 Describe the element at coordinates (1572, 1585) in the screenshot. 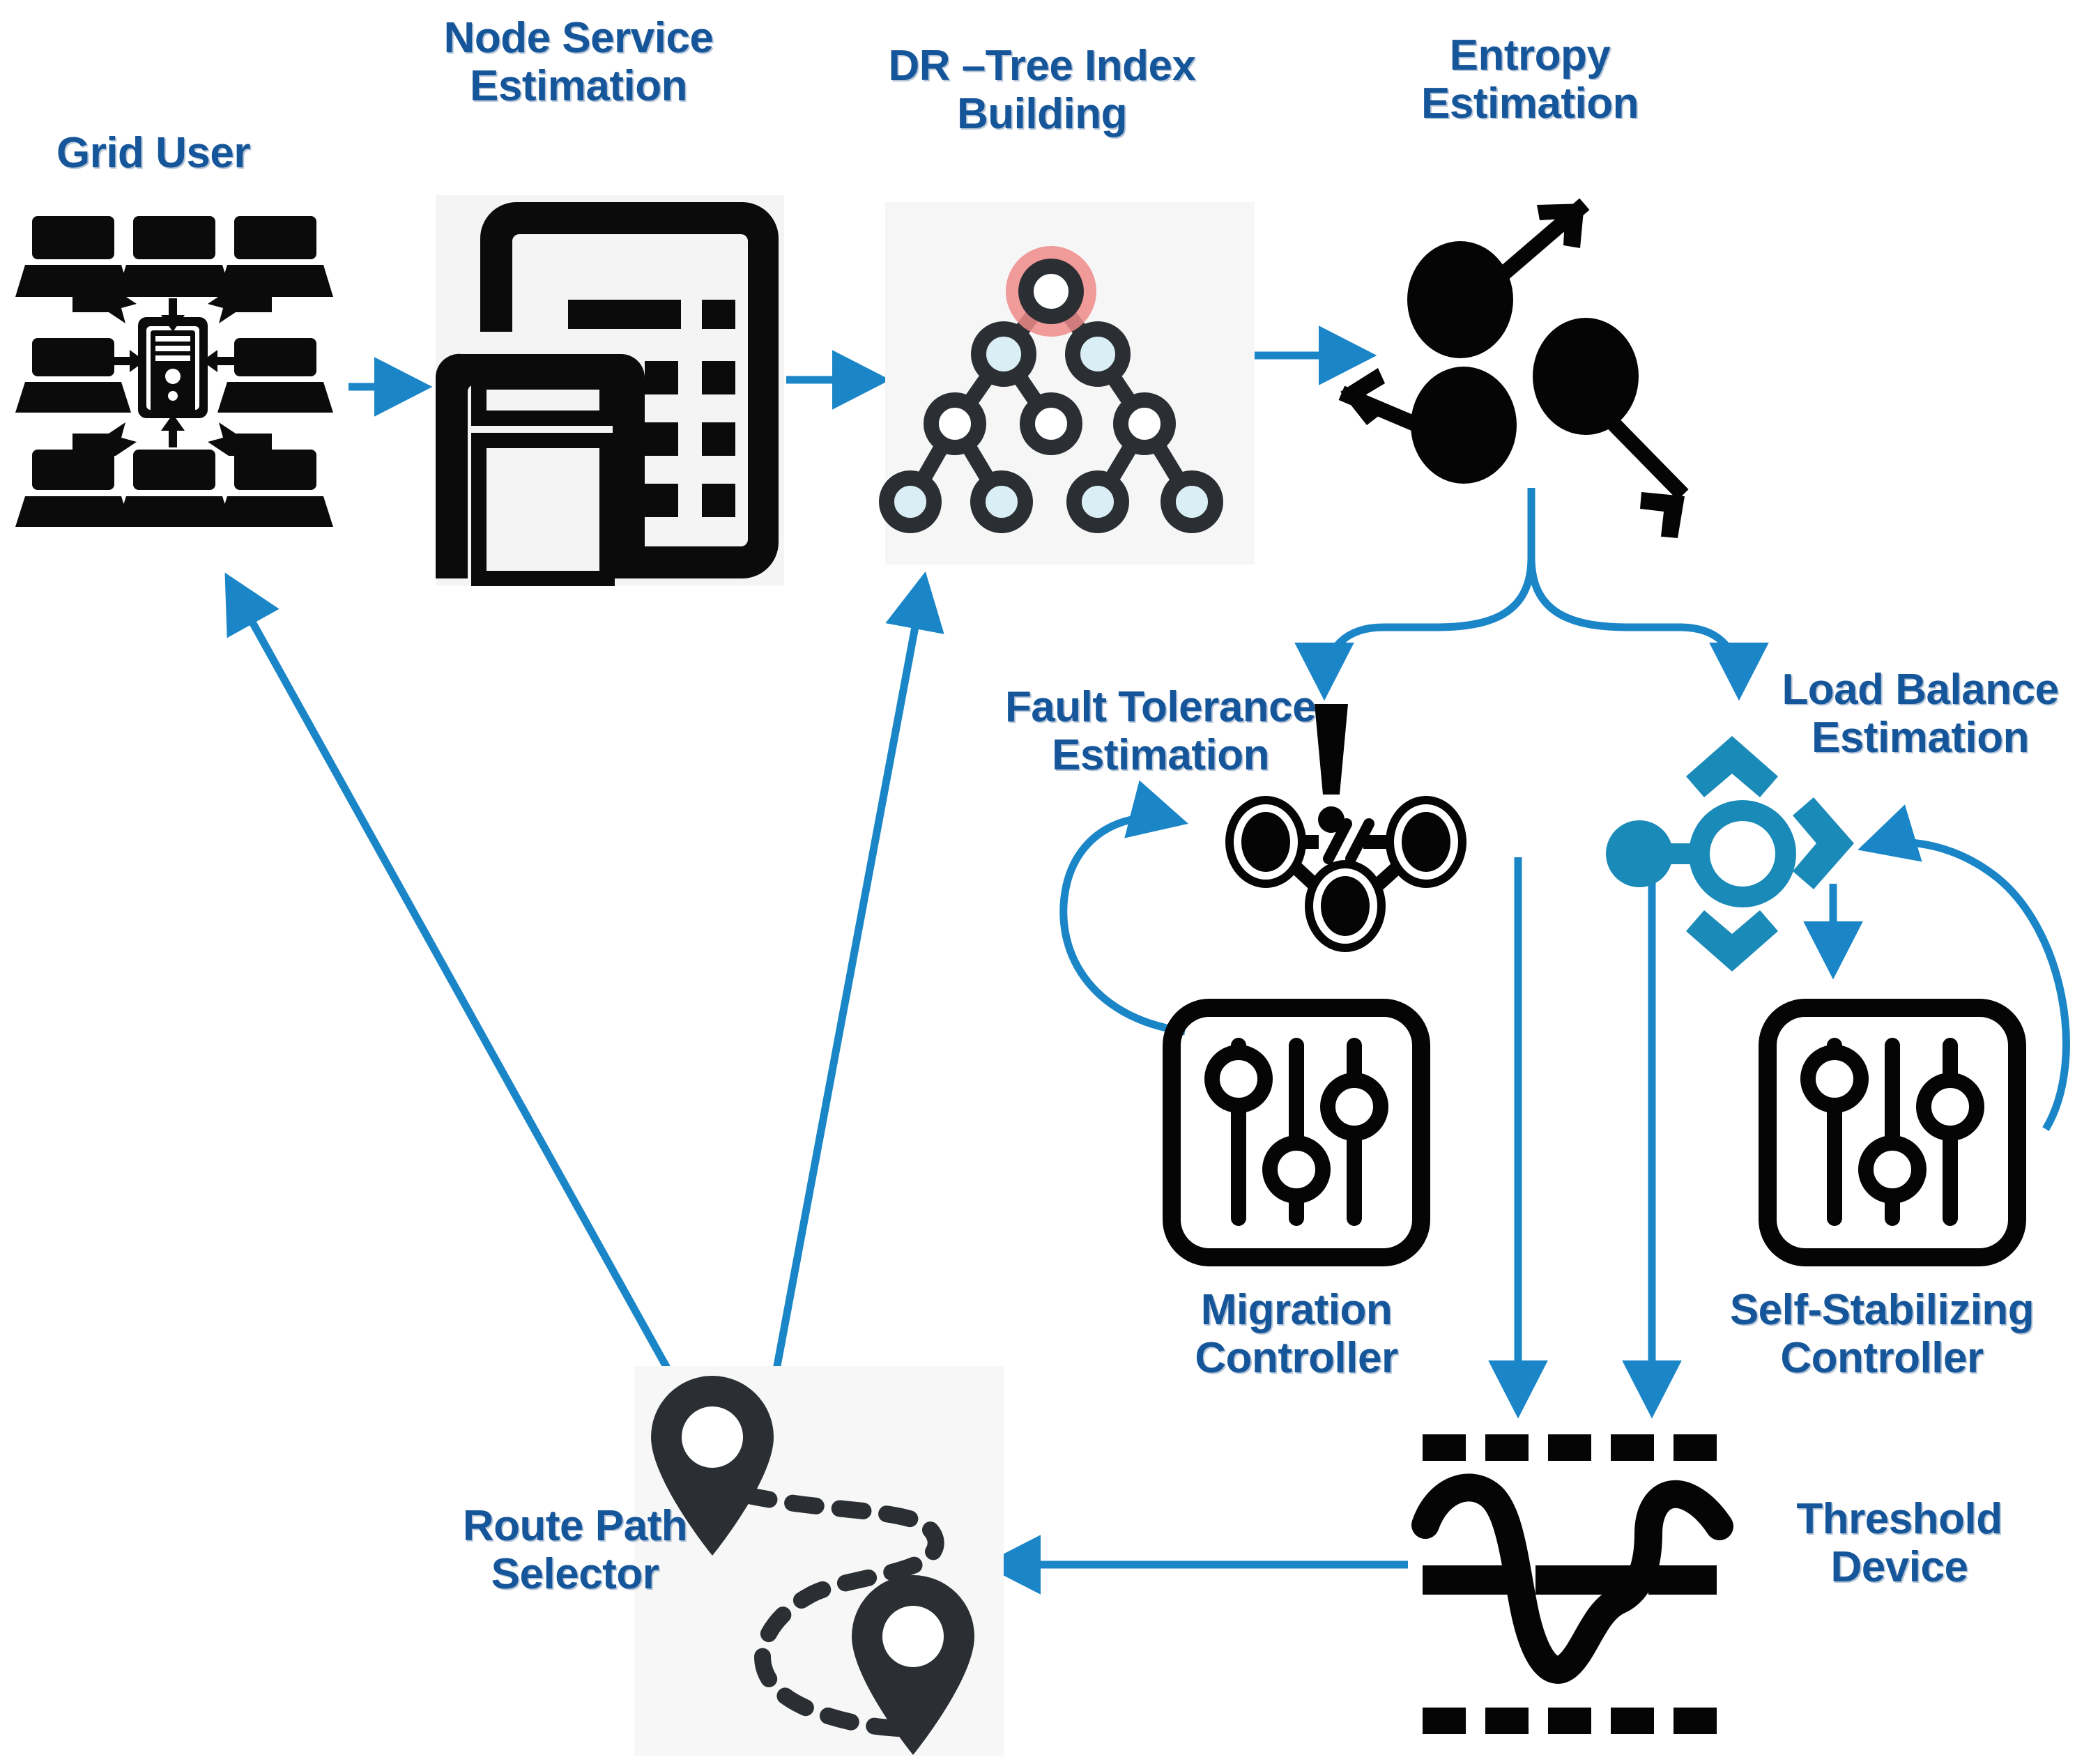

I see `threshold-wave-icon` at that location.